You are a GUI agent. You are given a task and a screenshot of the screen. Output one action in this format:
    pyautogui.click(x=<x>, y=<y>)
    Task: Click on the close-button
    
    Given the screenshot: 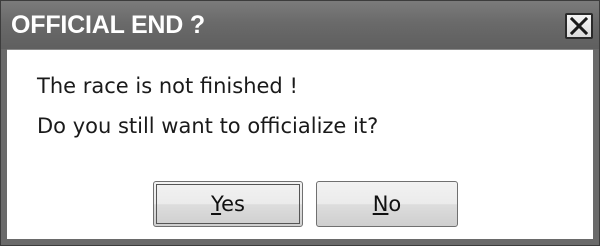 What is the action you would take?
    pyautogui.click(x=579, y=26)
    